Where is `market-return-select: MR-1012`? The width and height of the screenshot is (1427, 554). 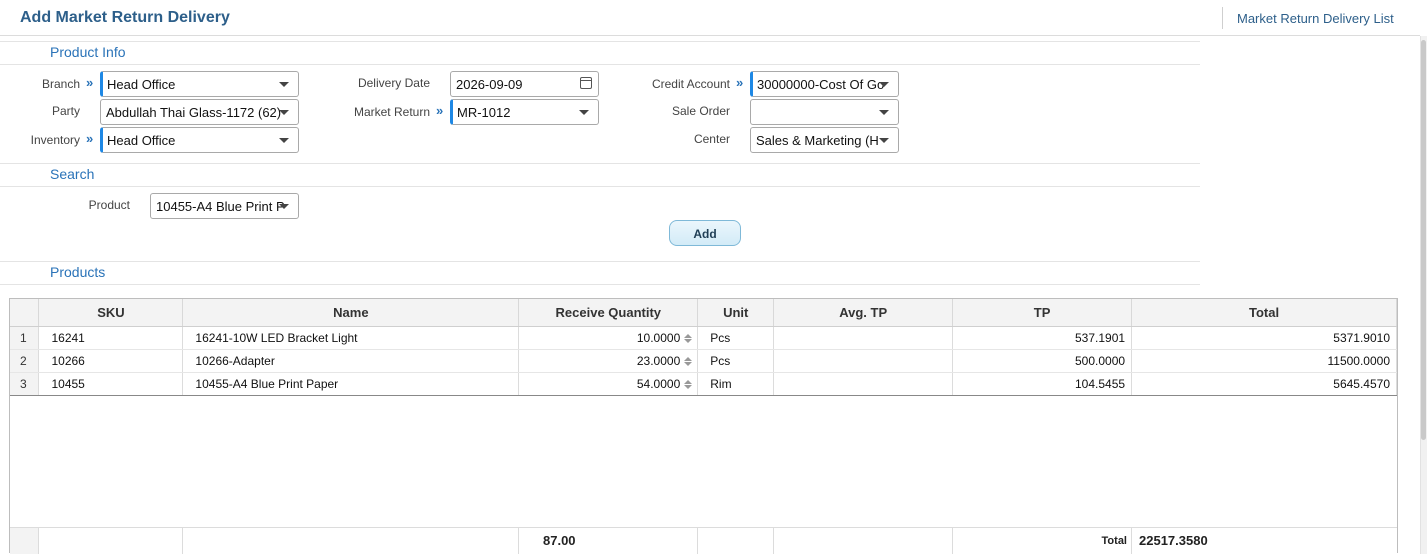 market-return-select: MR-1012 is located at coordinates (524, 112).